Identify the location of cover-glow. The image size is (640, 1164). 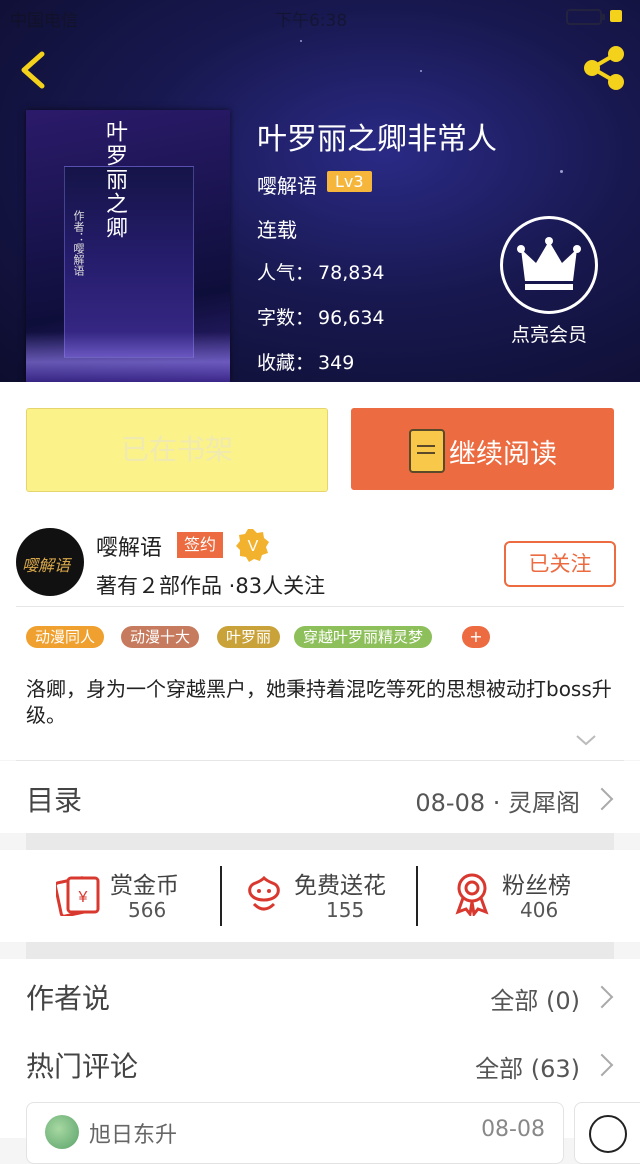
(128, 357).